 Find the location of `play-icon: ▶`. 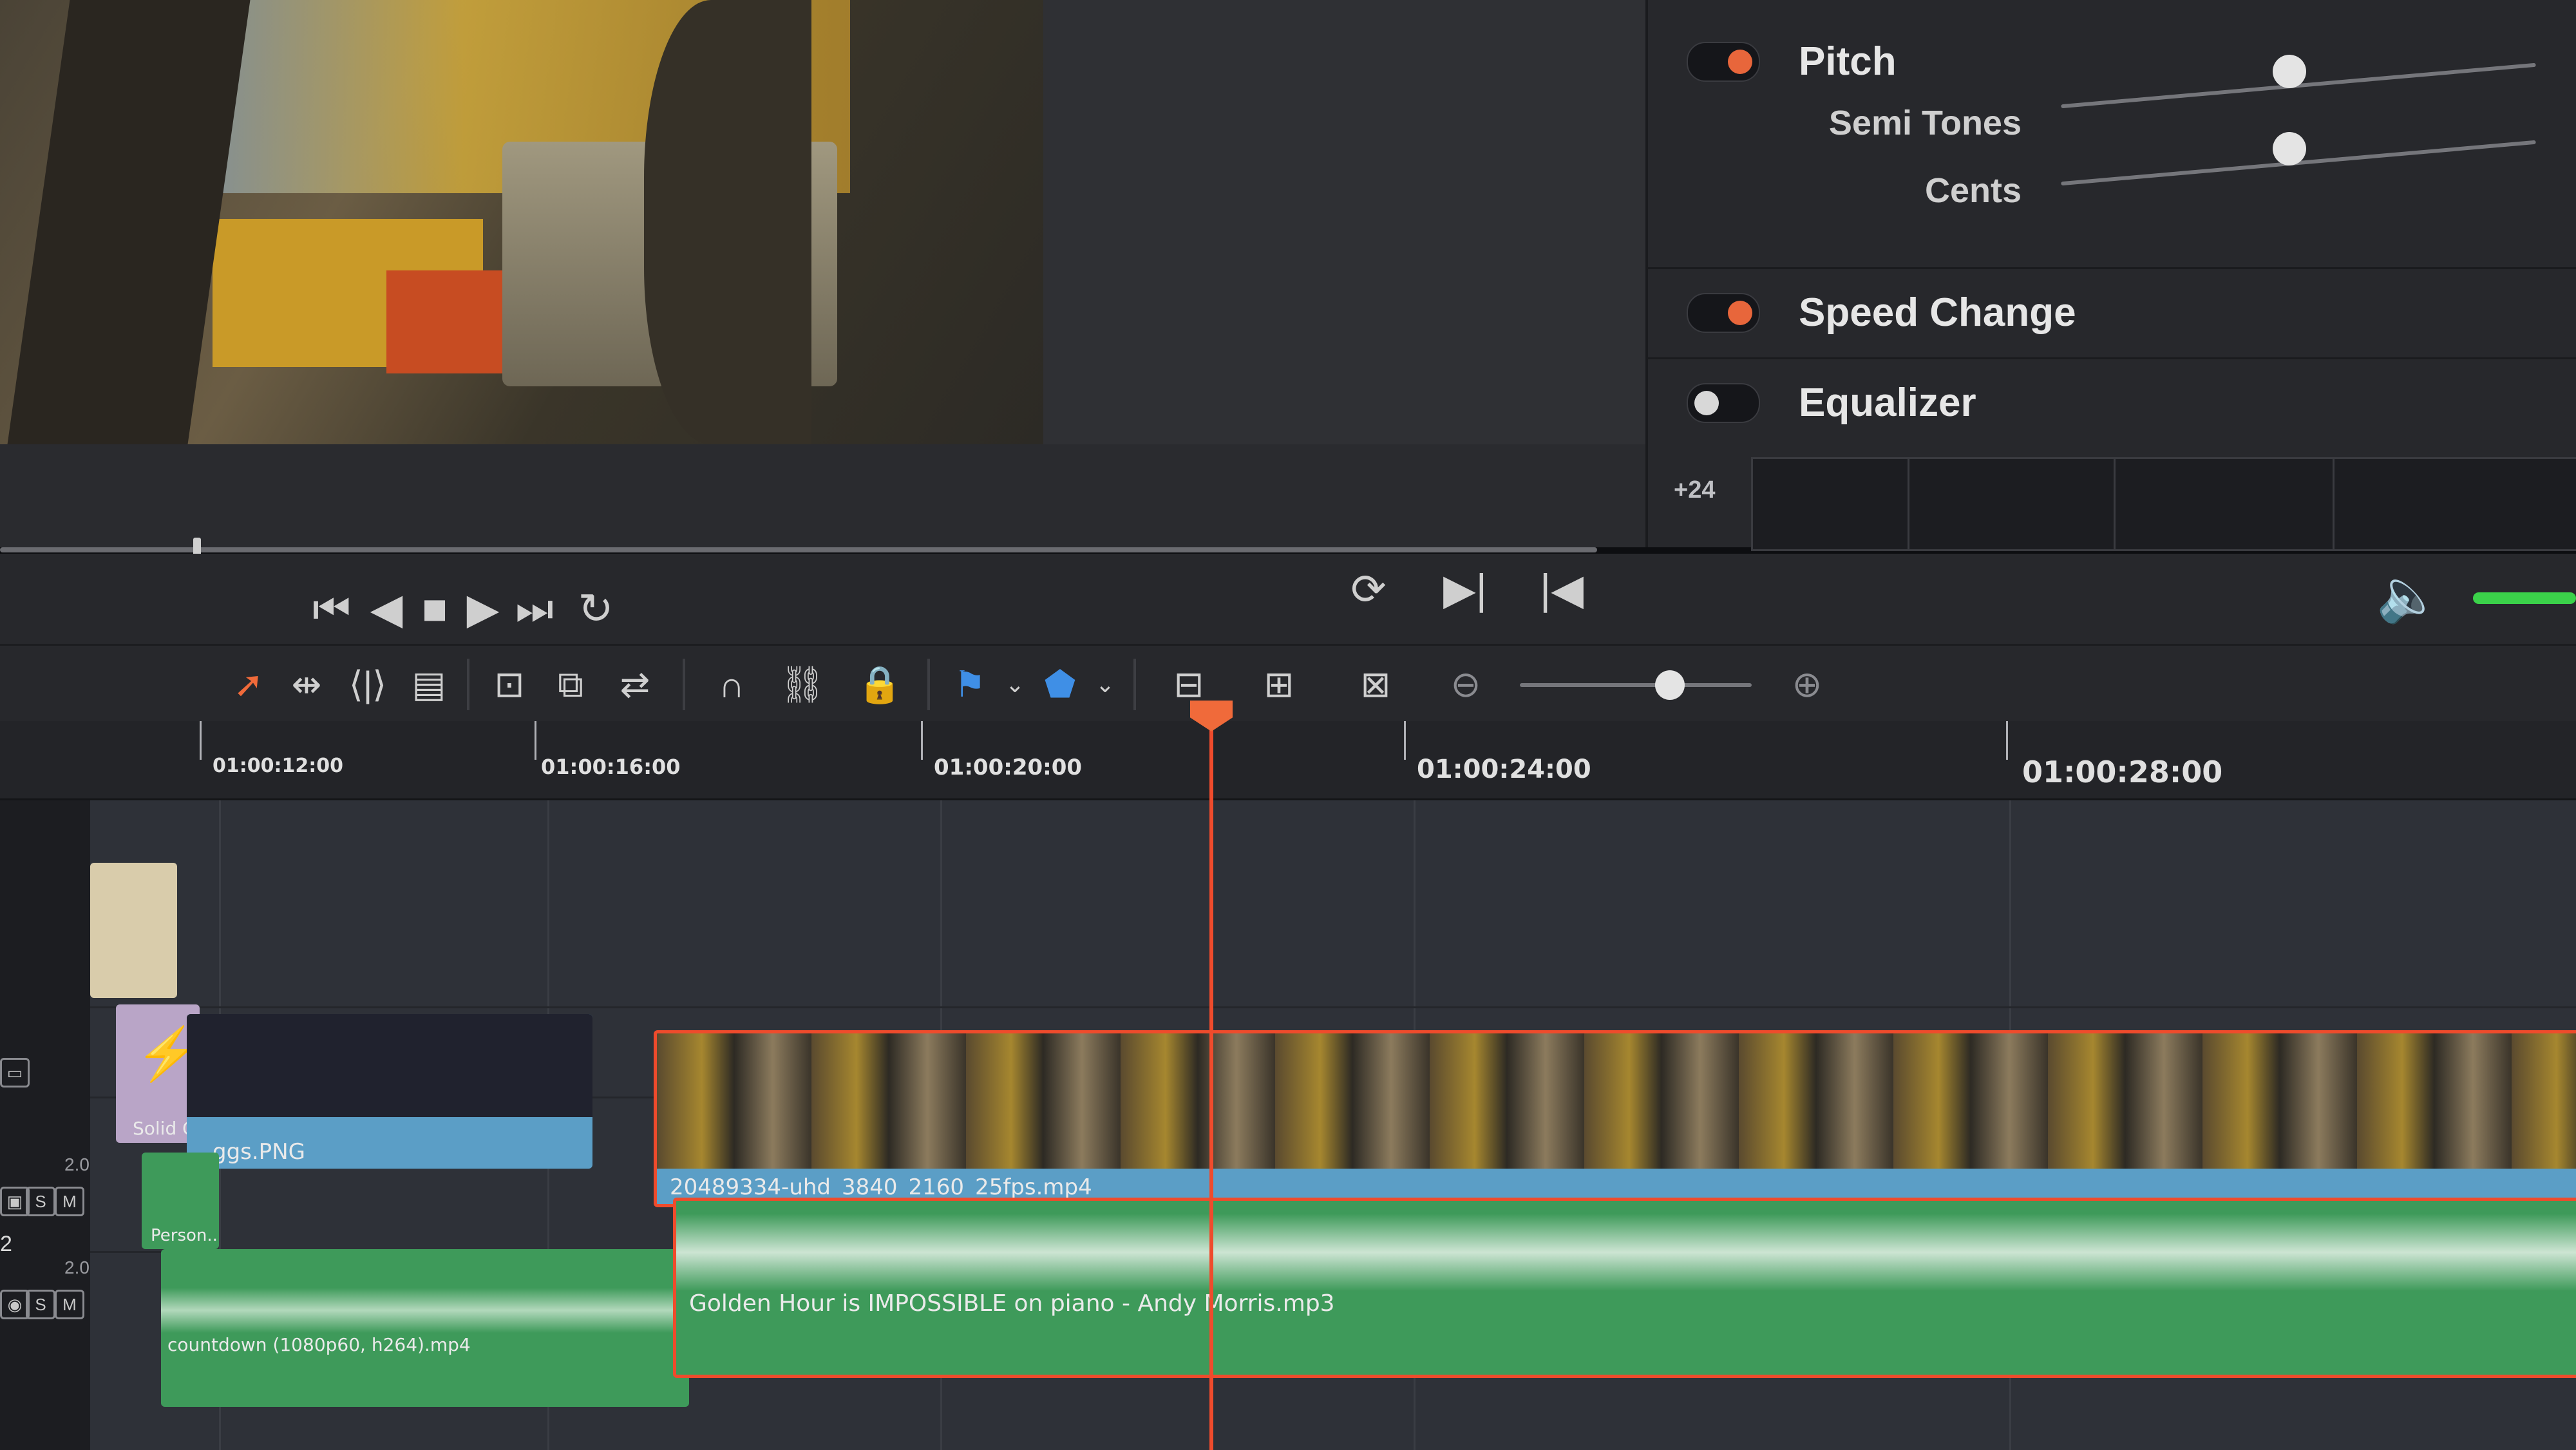

play-icon: ▶ is located at coordinates (483, 608).